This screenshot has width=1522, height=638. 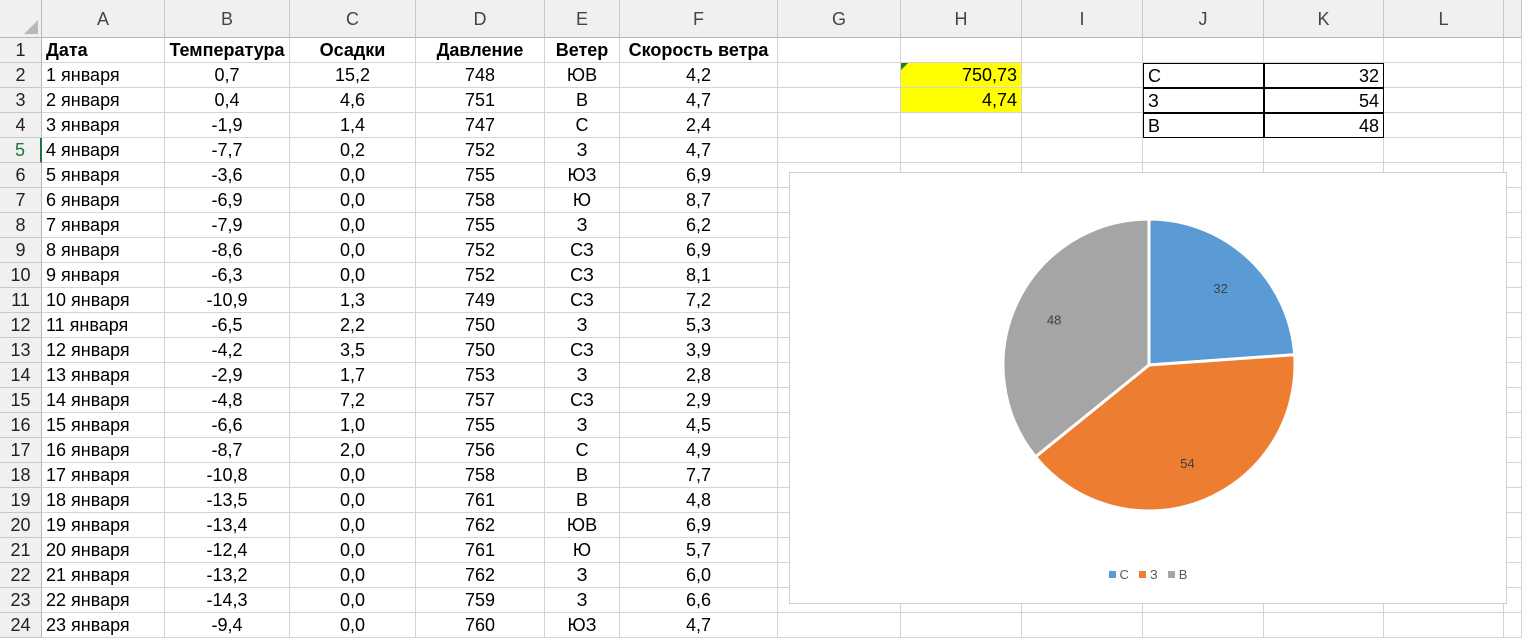 What do you see at coordinates (699, 500) in the screenshot?
I see `cell-f19: 4,8` at bounding box center [699, 500].